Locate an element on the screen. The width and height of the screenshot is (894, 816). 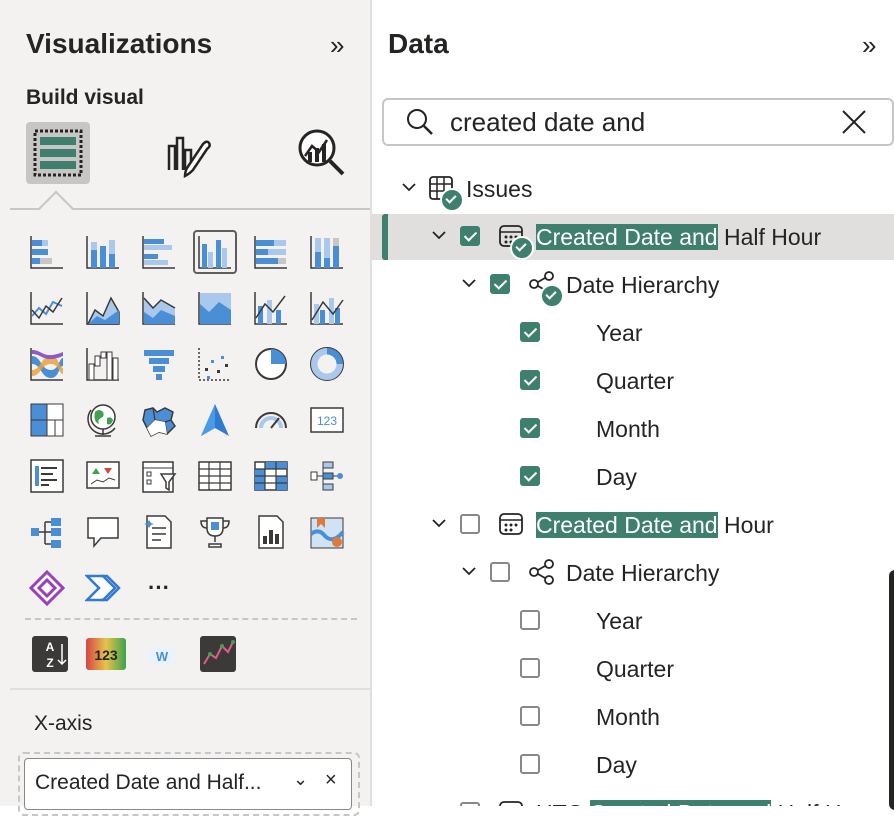
build-visual-tab is located at coordinates (58, 153).